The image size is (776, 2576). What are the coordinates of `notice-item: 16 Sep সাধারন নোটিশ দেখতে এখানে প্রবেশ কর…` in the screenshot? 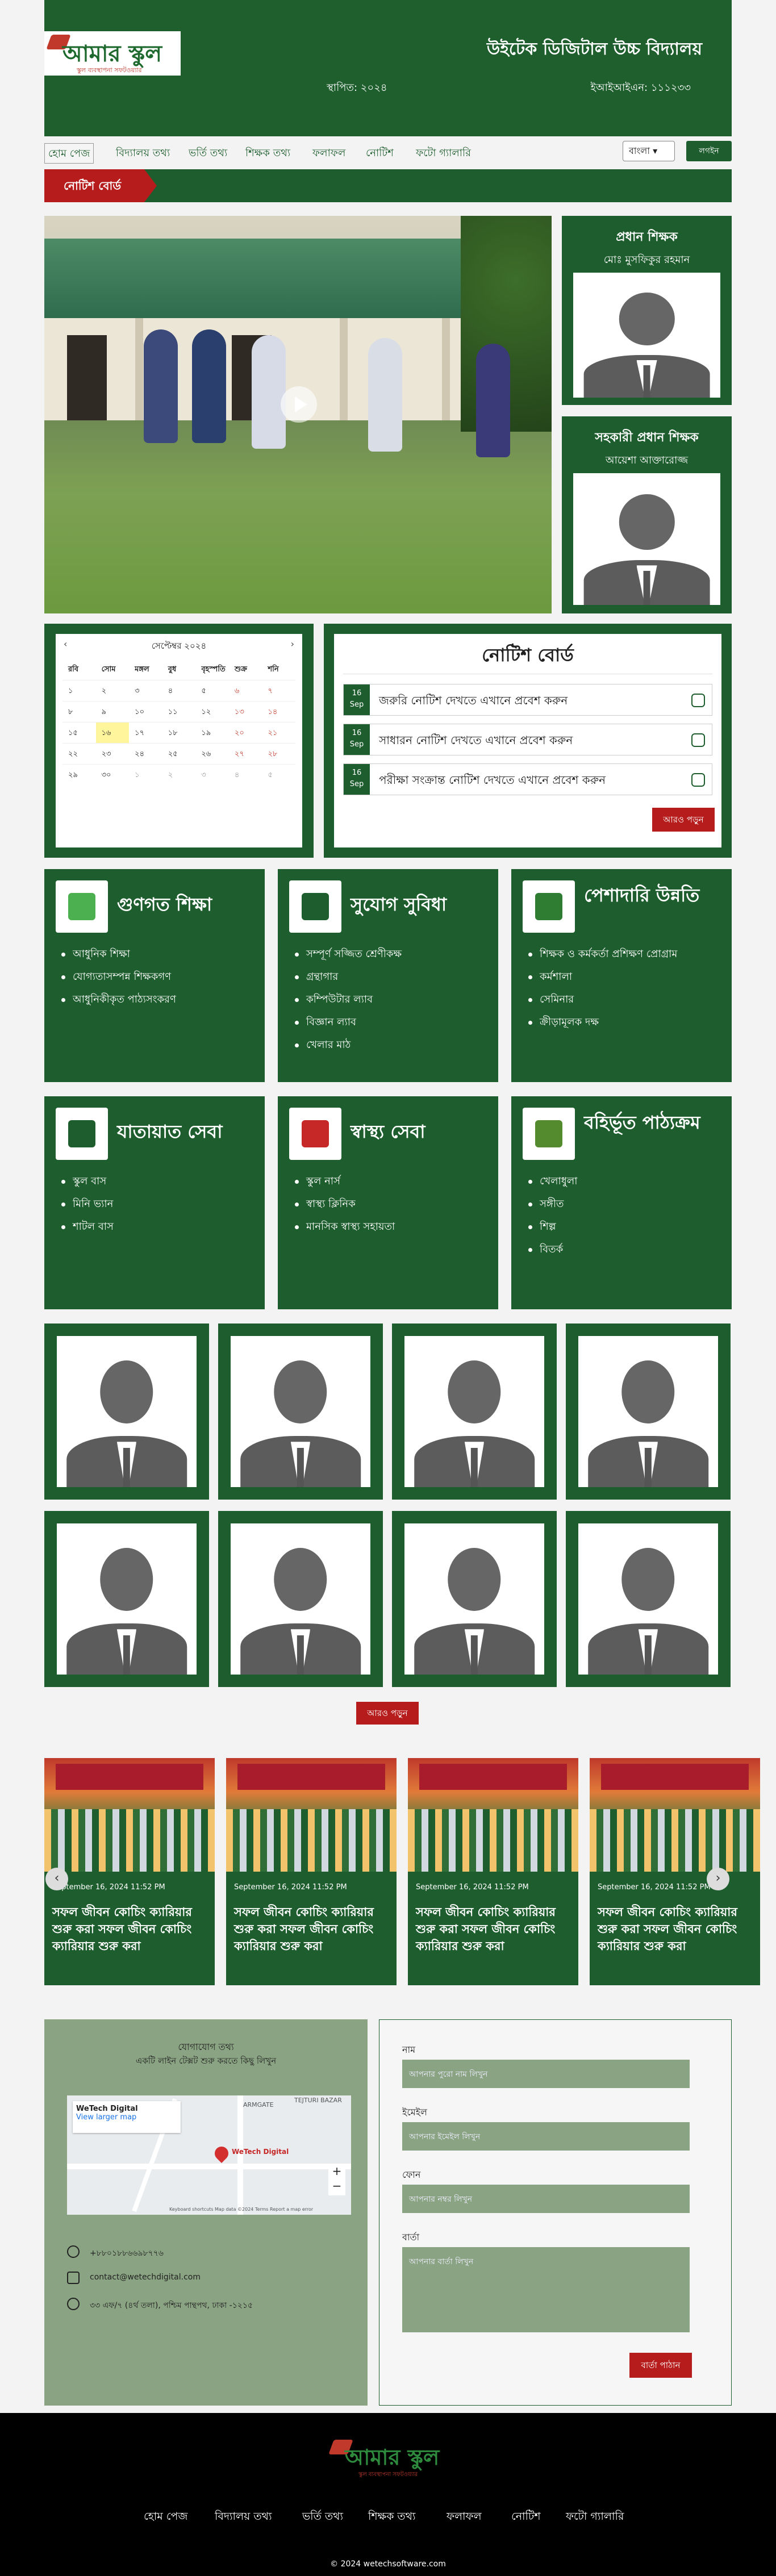 It's located at (527, 739).